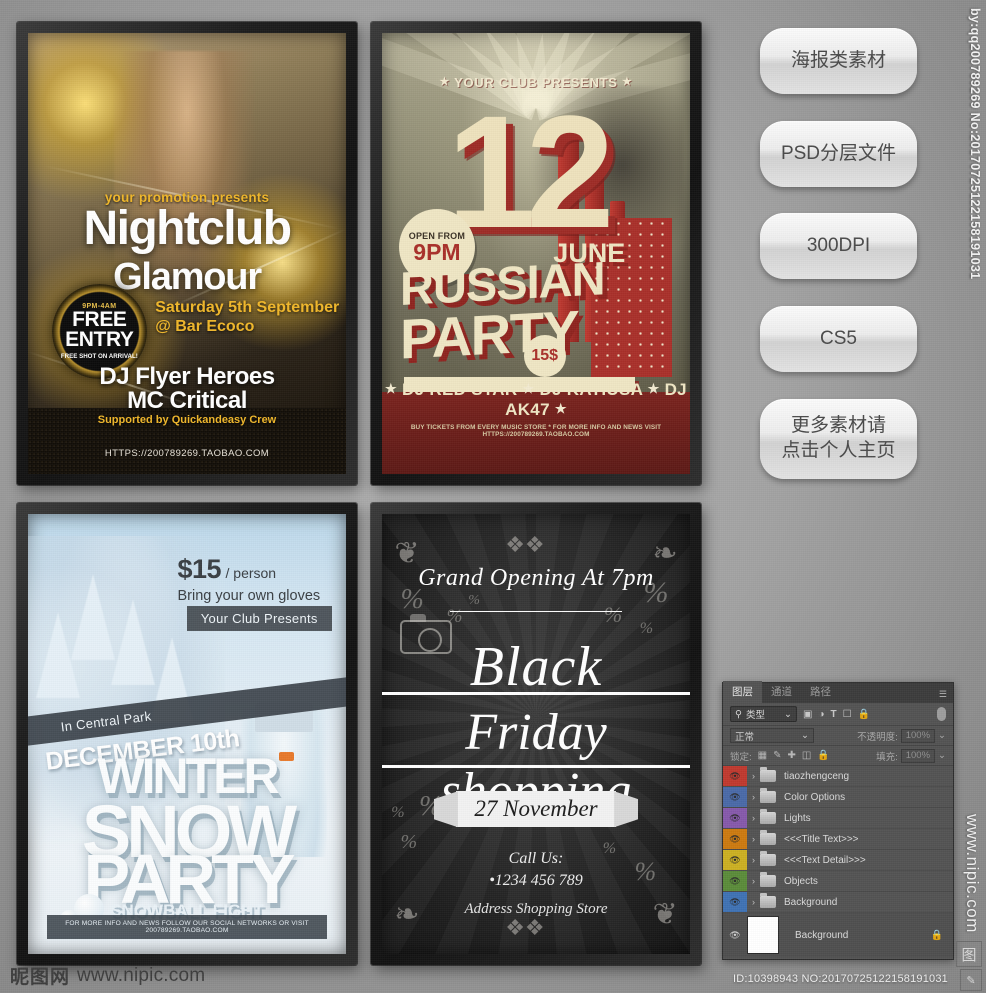 This screenshot has width=986, height=993. Describe the element at coordinates (821, 714) in the screenshot. I see `adjustment-filter-icon: ◑` at that location.